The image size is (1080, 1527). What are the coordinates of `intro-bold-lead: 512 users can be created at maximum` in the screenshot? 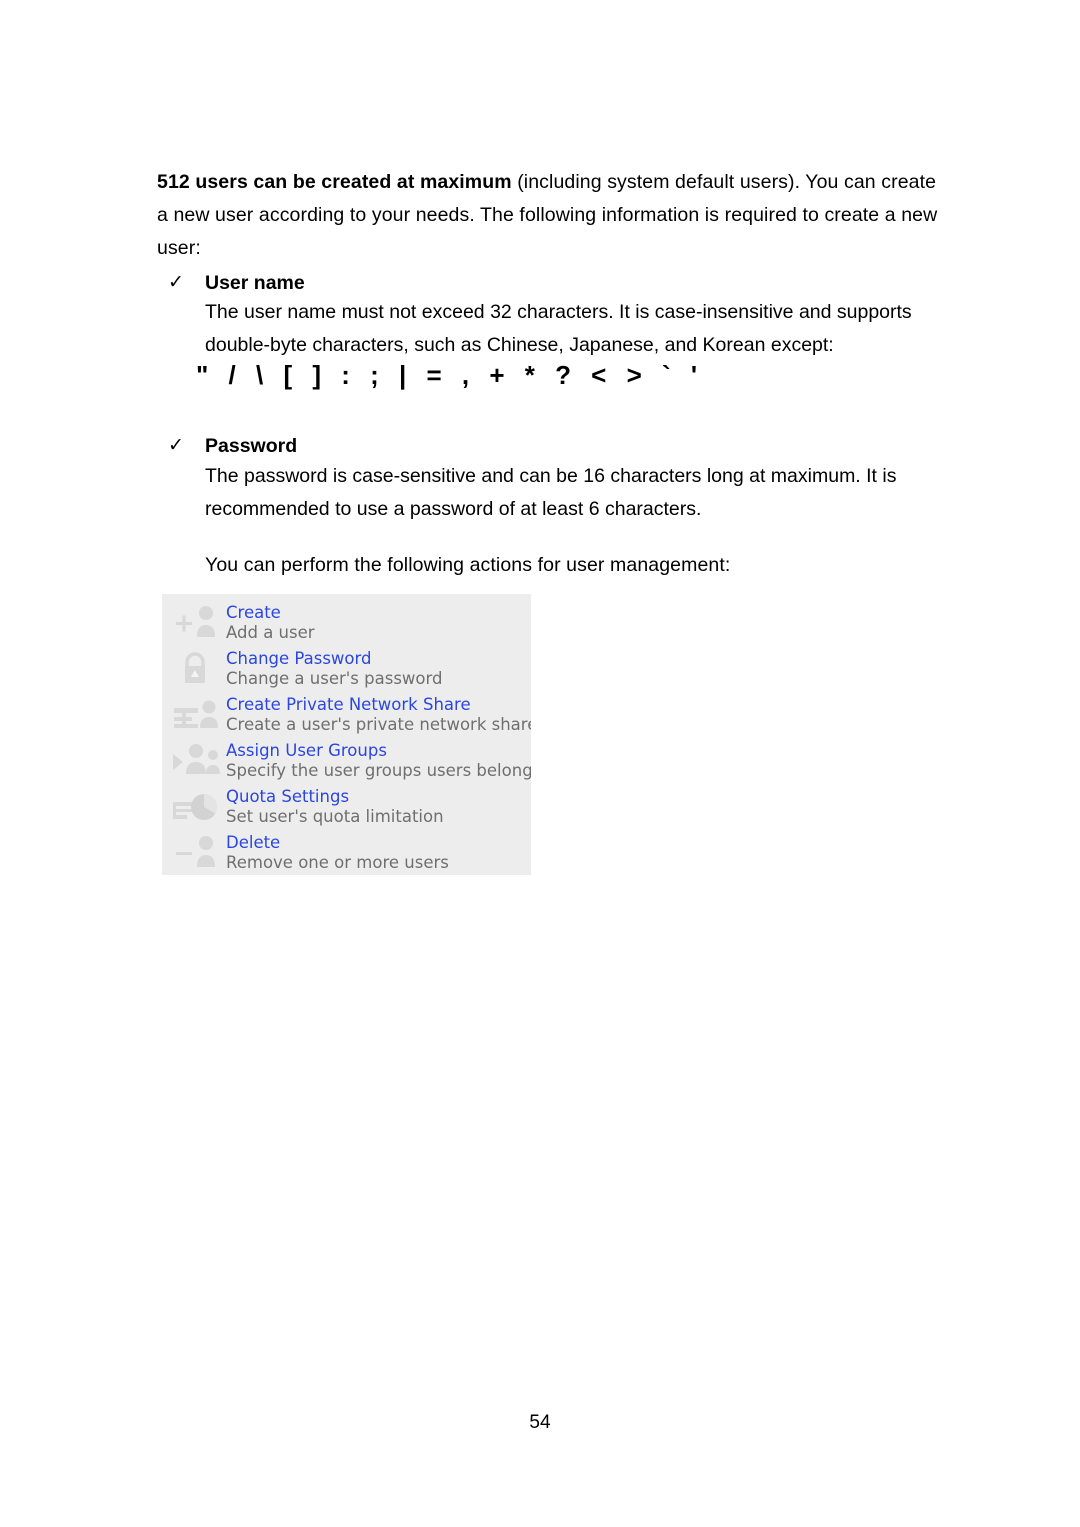 It's located at (334, 182).